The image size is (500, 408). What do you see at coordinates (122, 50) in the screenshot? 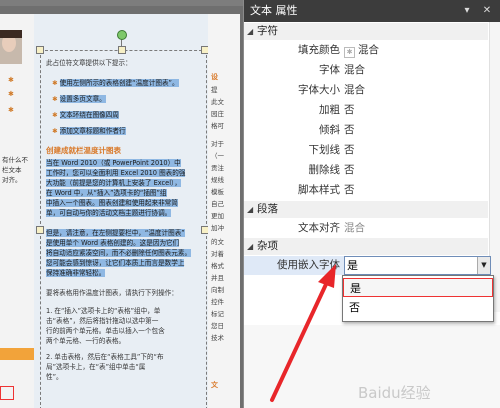
I see `resize-handle-top` at bounding box center [122, 50].